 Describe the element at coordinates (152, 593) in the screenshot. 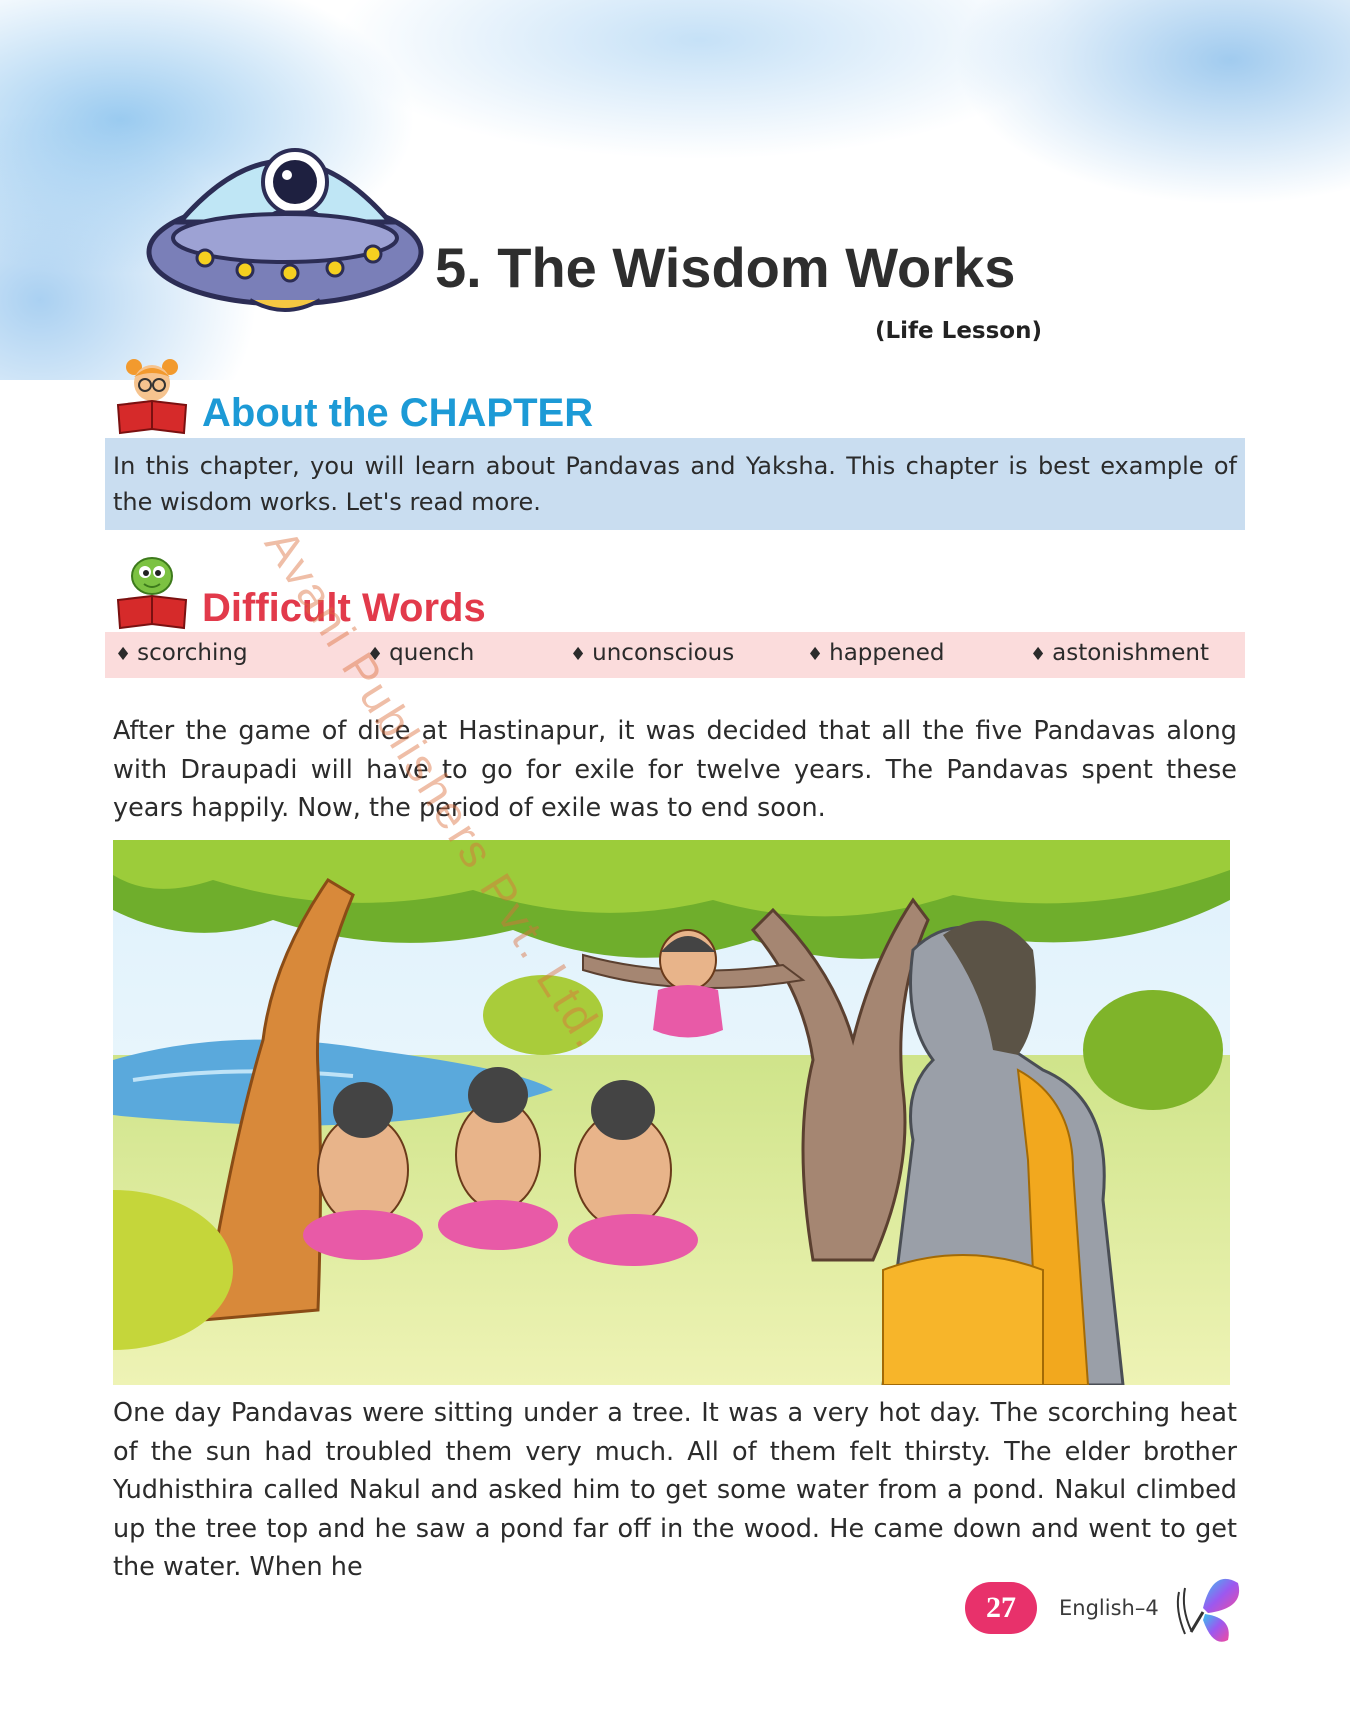

I see `worm-reading-book-icon` at that location.